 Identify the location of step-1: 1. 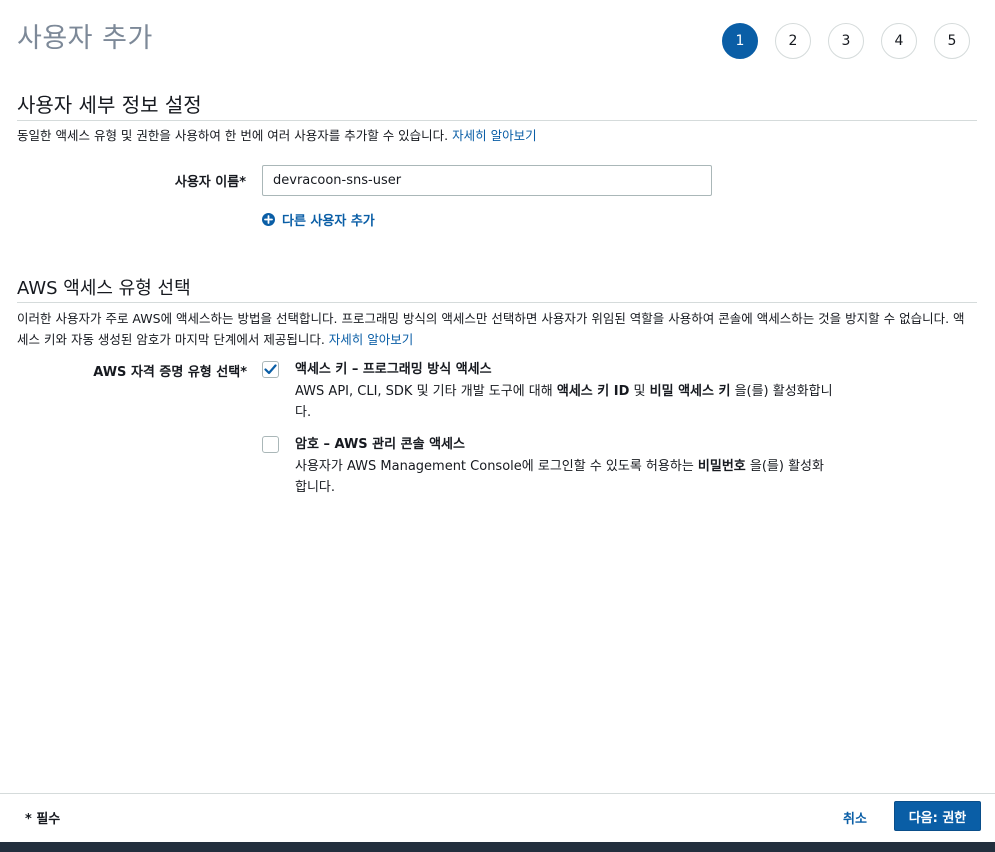
(740, 41).